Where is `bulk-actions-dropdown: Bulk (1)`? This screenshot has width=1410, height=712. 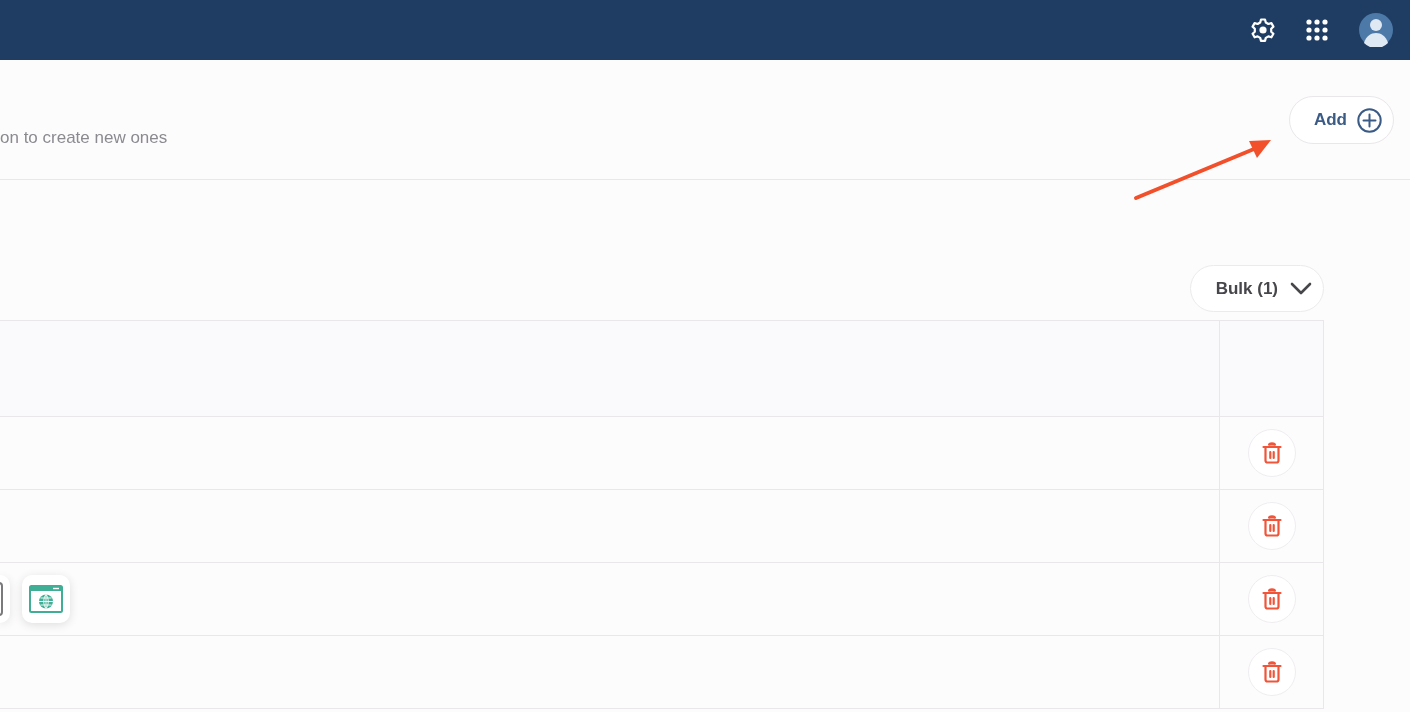 bulk-actions-dropdown: Bulk (1) is located at coordinates (1256, 288).